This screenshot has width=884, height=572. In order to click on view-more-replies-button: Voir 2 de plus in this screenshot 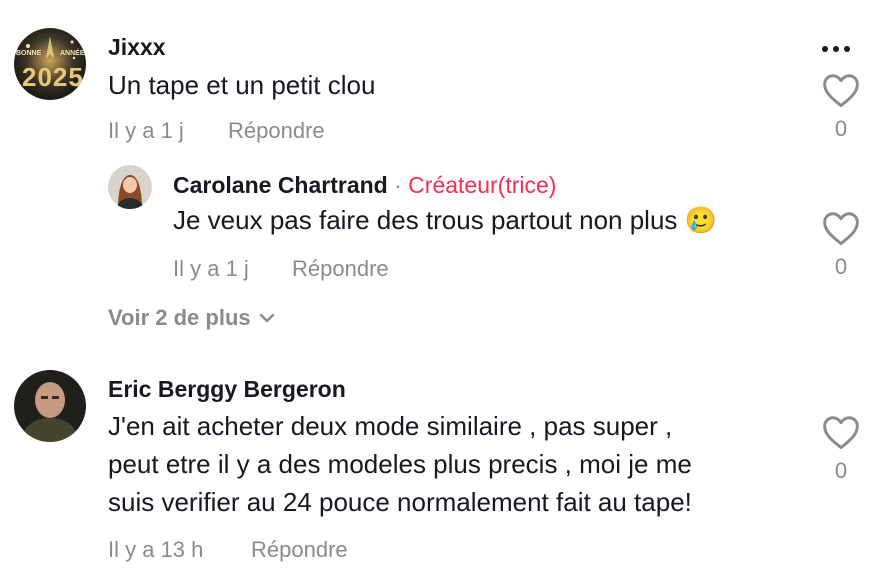, I will do `click(191, 318)`.